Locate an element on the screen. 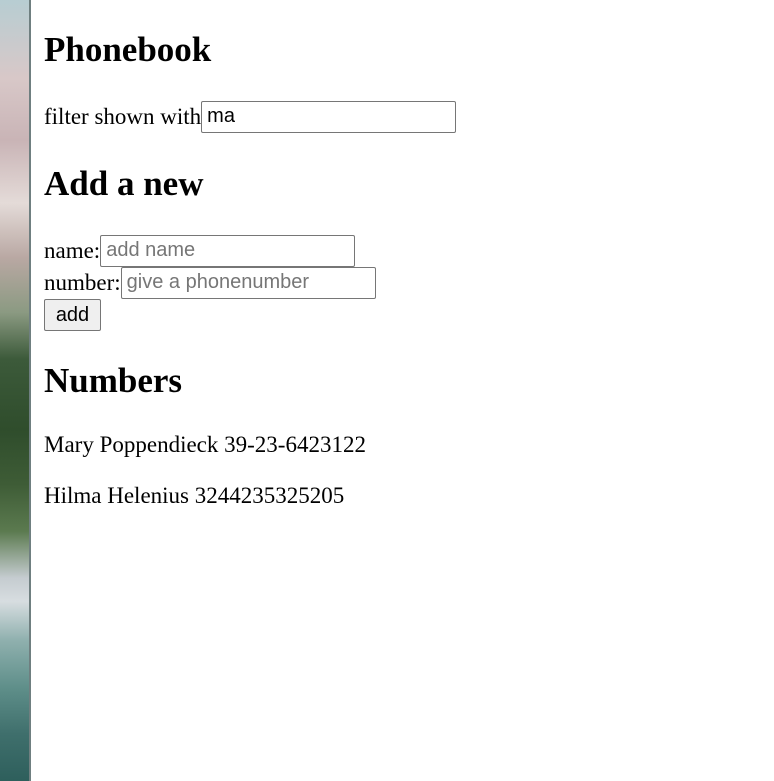 The width and height of the screenshot is (774, 781). person-name: Mary Poppendieck is located at coordinates (131, 444).